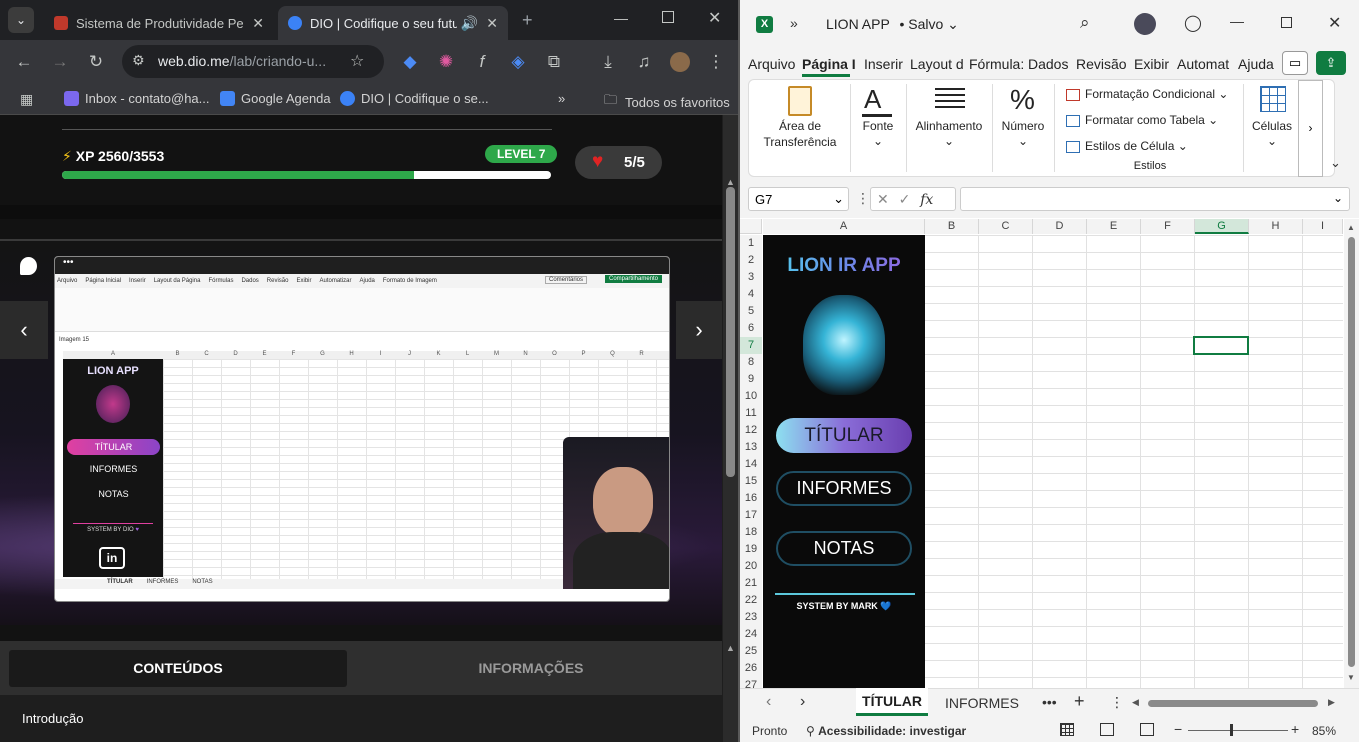  What do you see at coordinates (1335, 163) in the screenshot?
I see `collapse-ribbon-icon: ⌄` at bounding box center [1335, 163].